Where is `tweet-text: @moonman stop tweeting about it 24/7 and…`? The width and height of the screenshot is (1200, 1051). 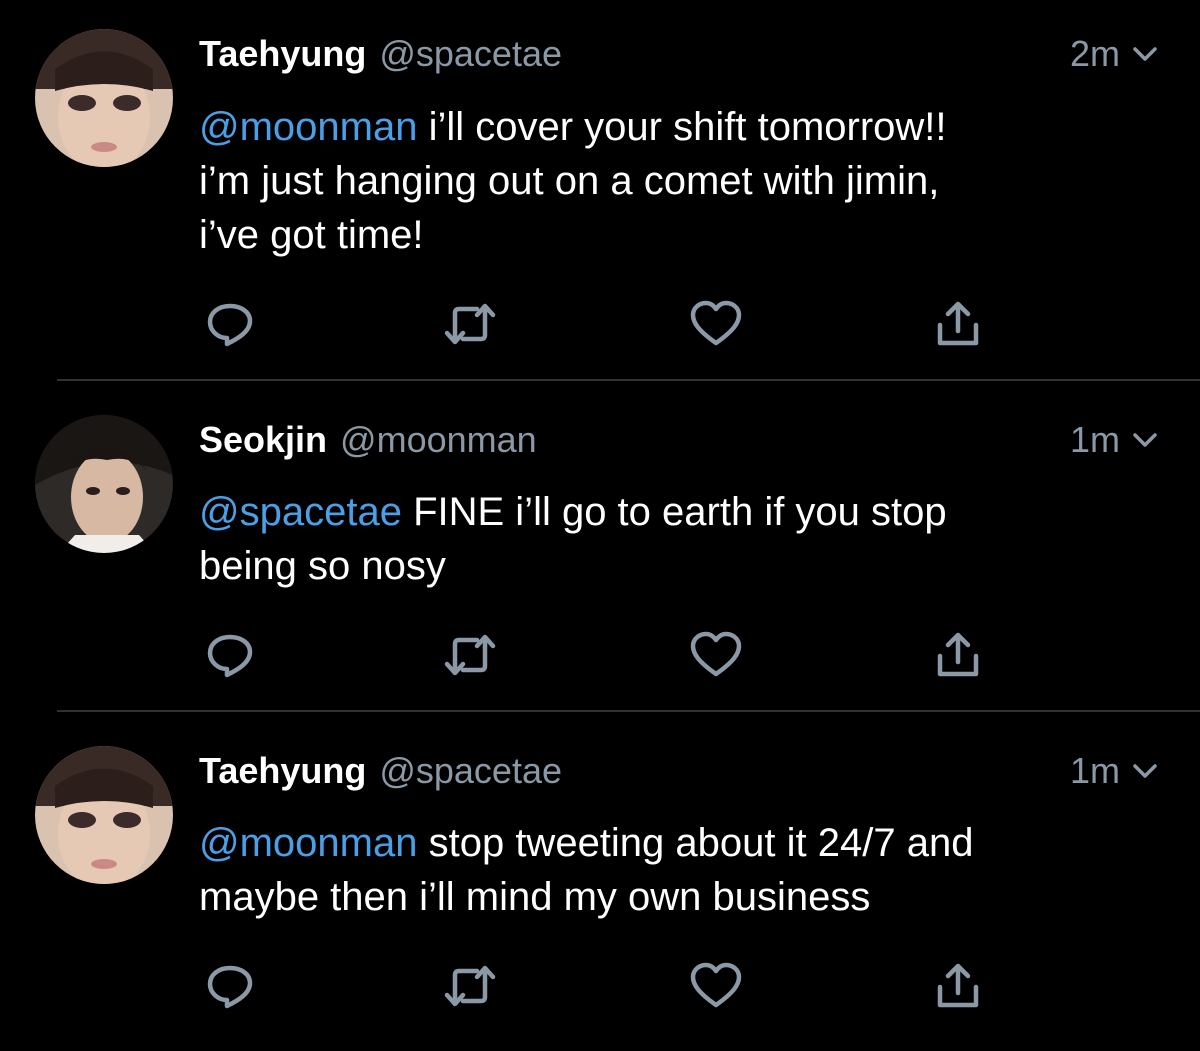 tweet-text: @moonman stop tweeting about it 24/7 and… is located at coordinates (679, 870).